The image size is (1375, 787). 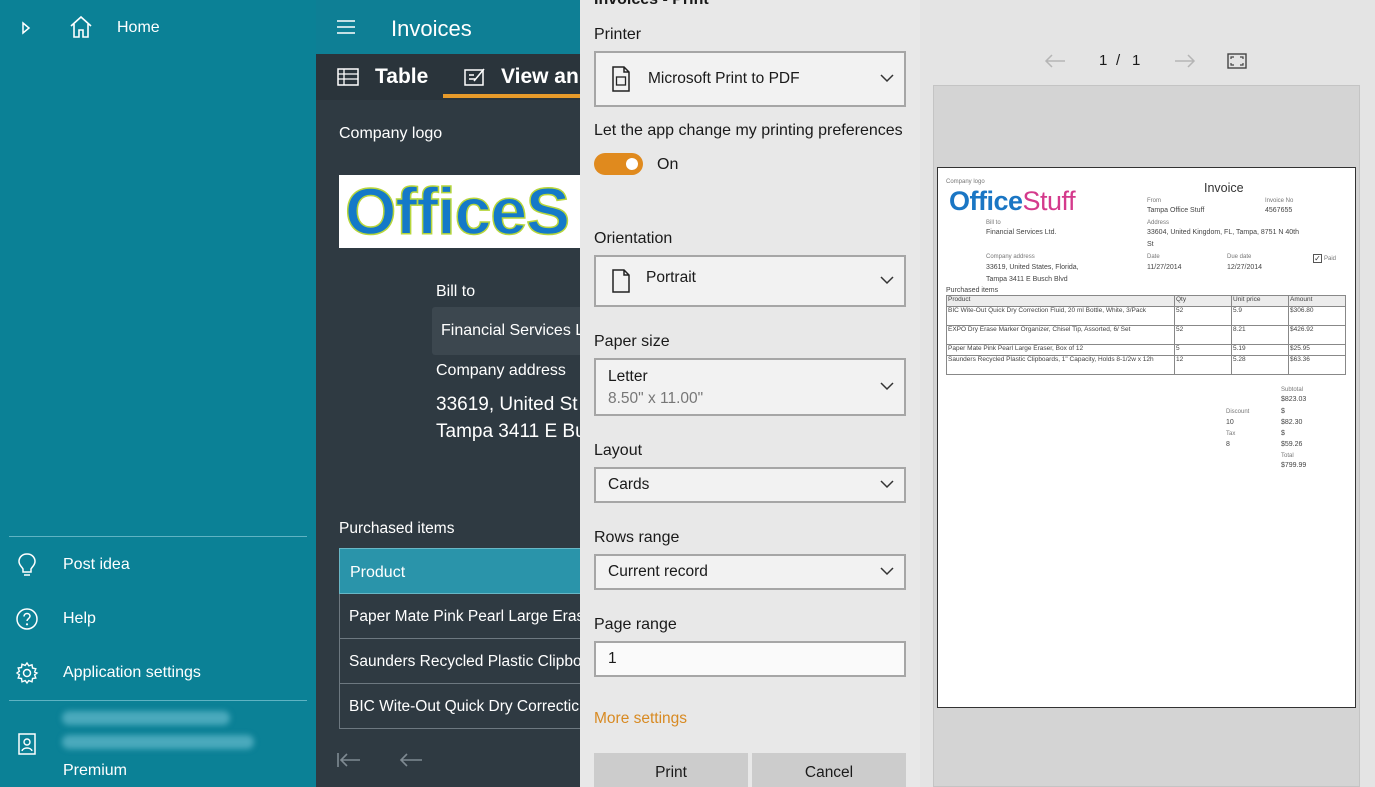 What do you see at coordinates (750, 485) in the screenshot?
I see `layout-select: Cards` at bounding box center [750, 485].